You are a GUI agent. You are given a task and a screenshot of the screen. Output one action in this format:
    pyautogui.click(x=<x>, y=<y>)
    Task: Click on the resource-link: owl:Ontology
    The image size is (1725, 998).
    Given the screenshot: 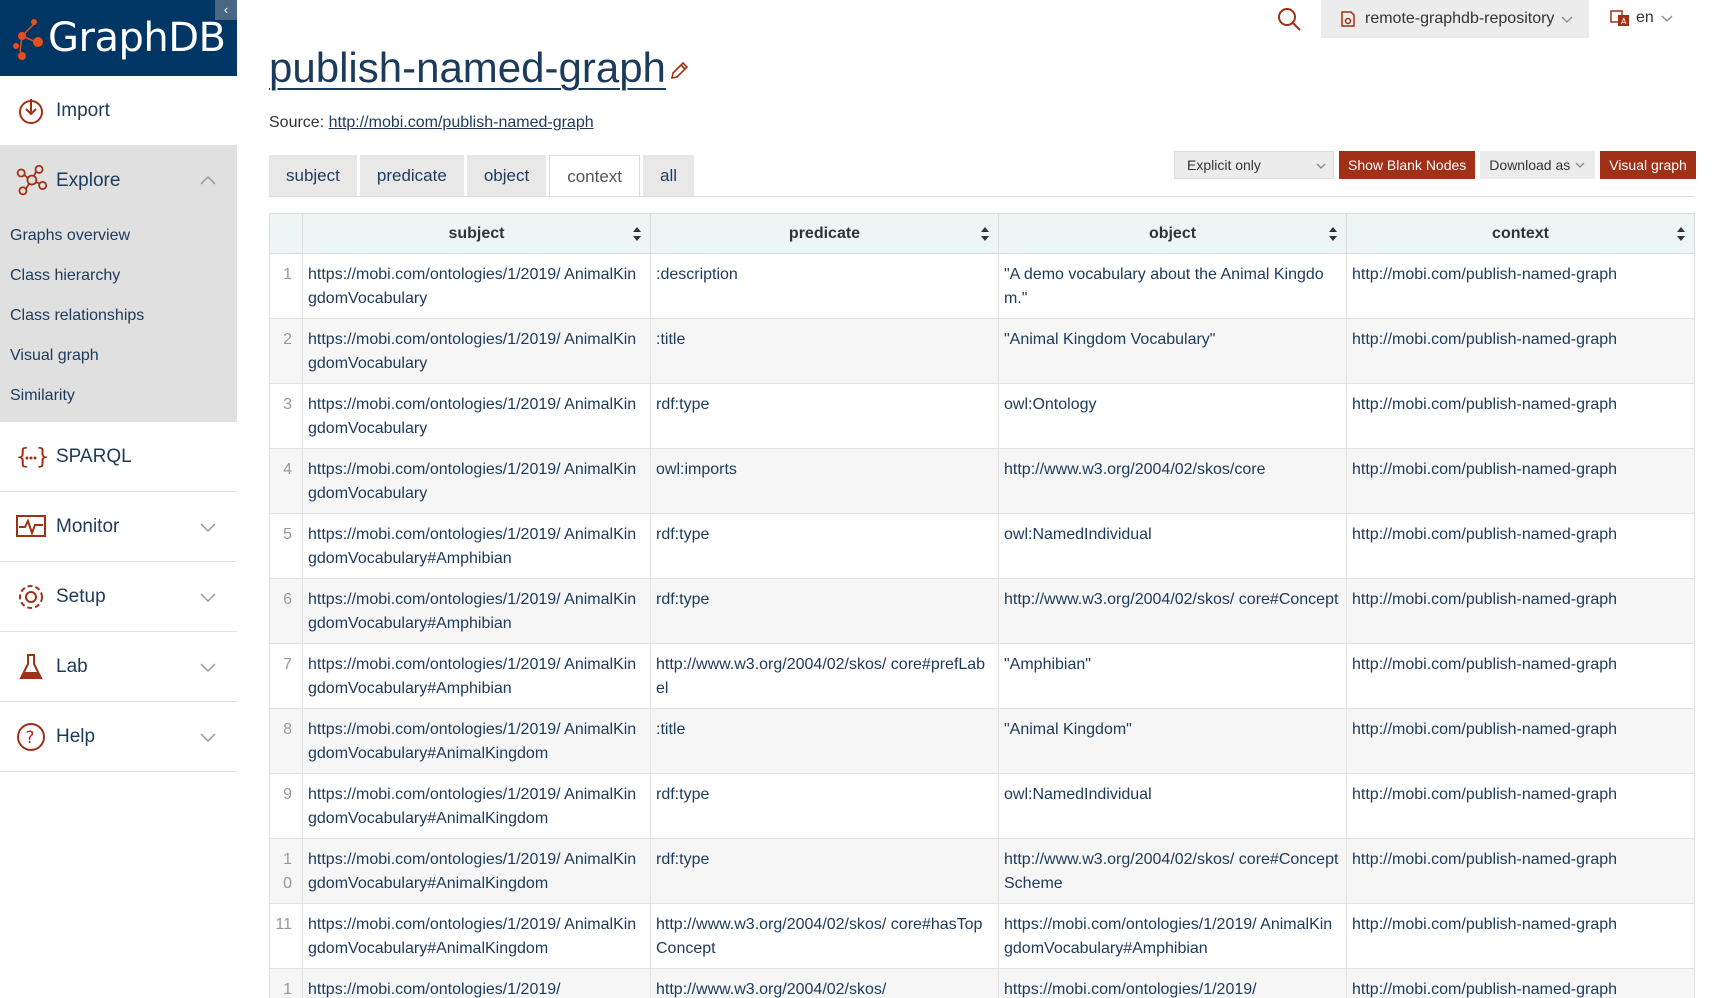 What is the action you would take?
    pyautogui.click(x=1050, y=404)
    